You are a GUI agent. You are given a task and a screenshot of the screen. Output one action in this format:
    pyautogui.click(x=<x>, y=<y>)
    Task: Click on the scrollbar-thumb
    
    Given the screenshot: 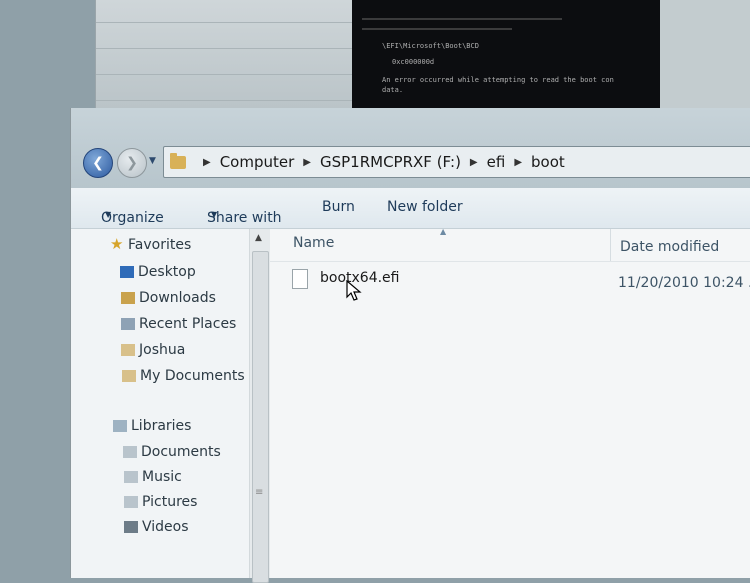 What is the action you would take?
    pyautogui.click(x=260, y=417)
    